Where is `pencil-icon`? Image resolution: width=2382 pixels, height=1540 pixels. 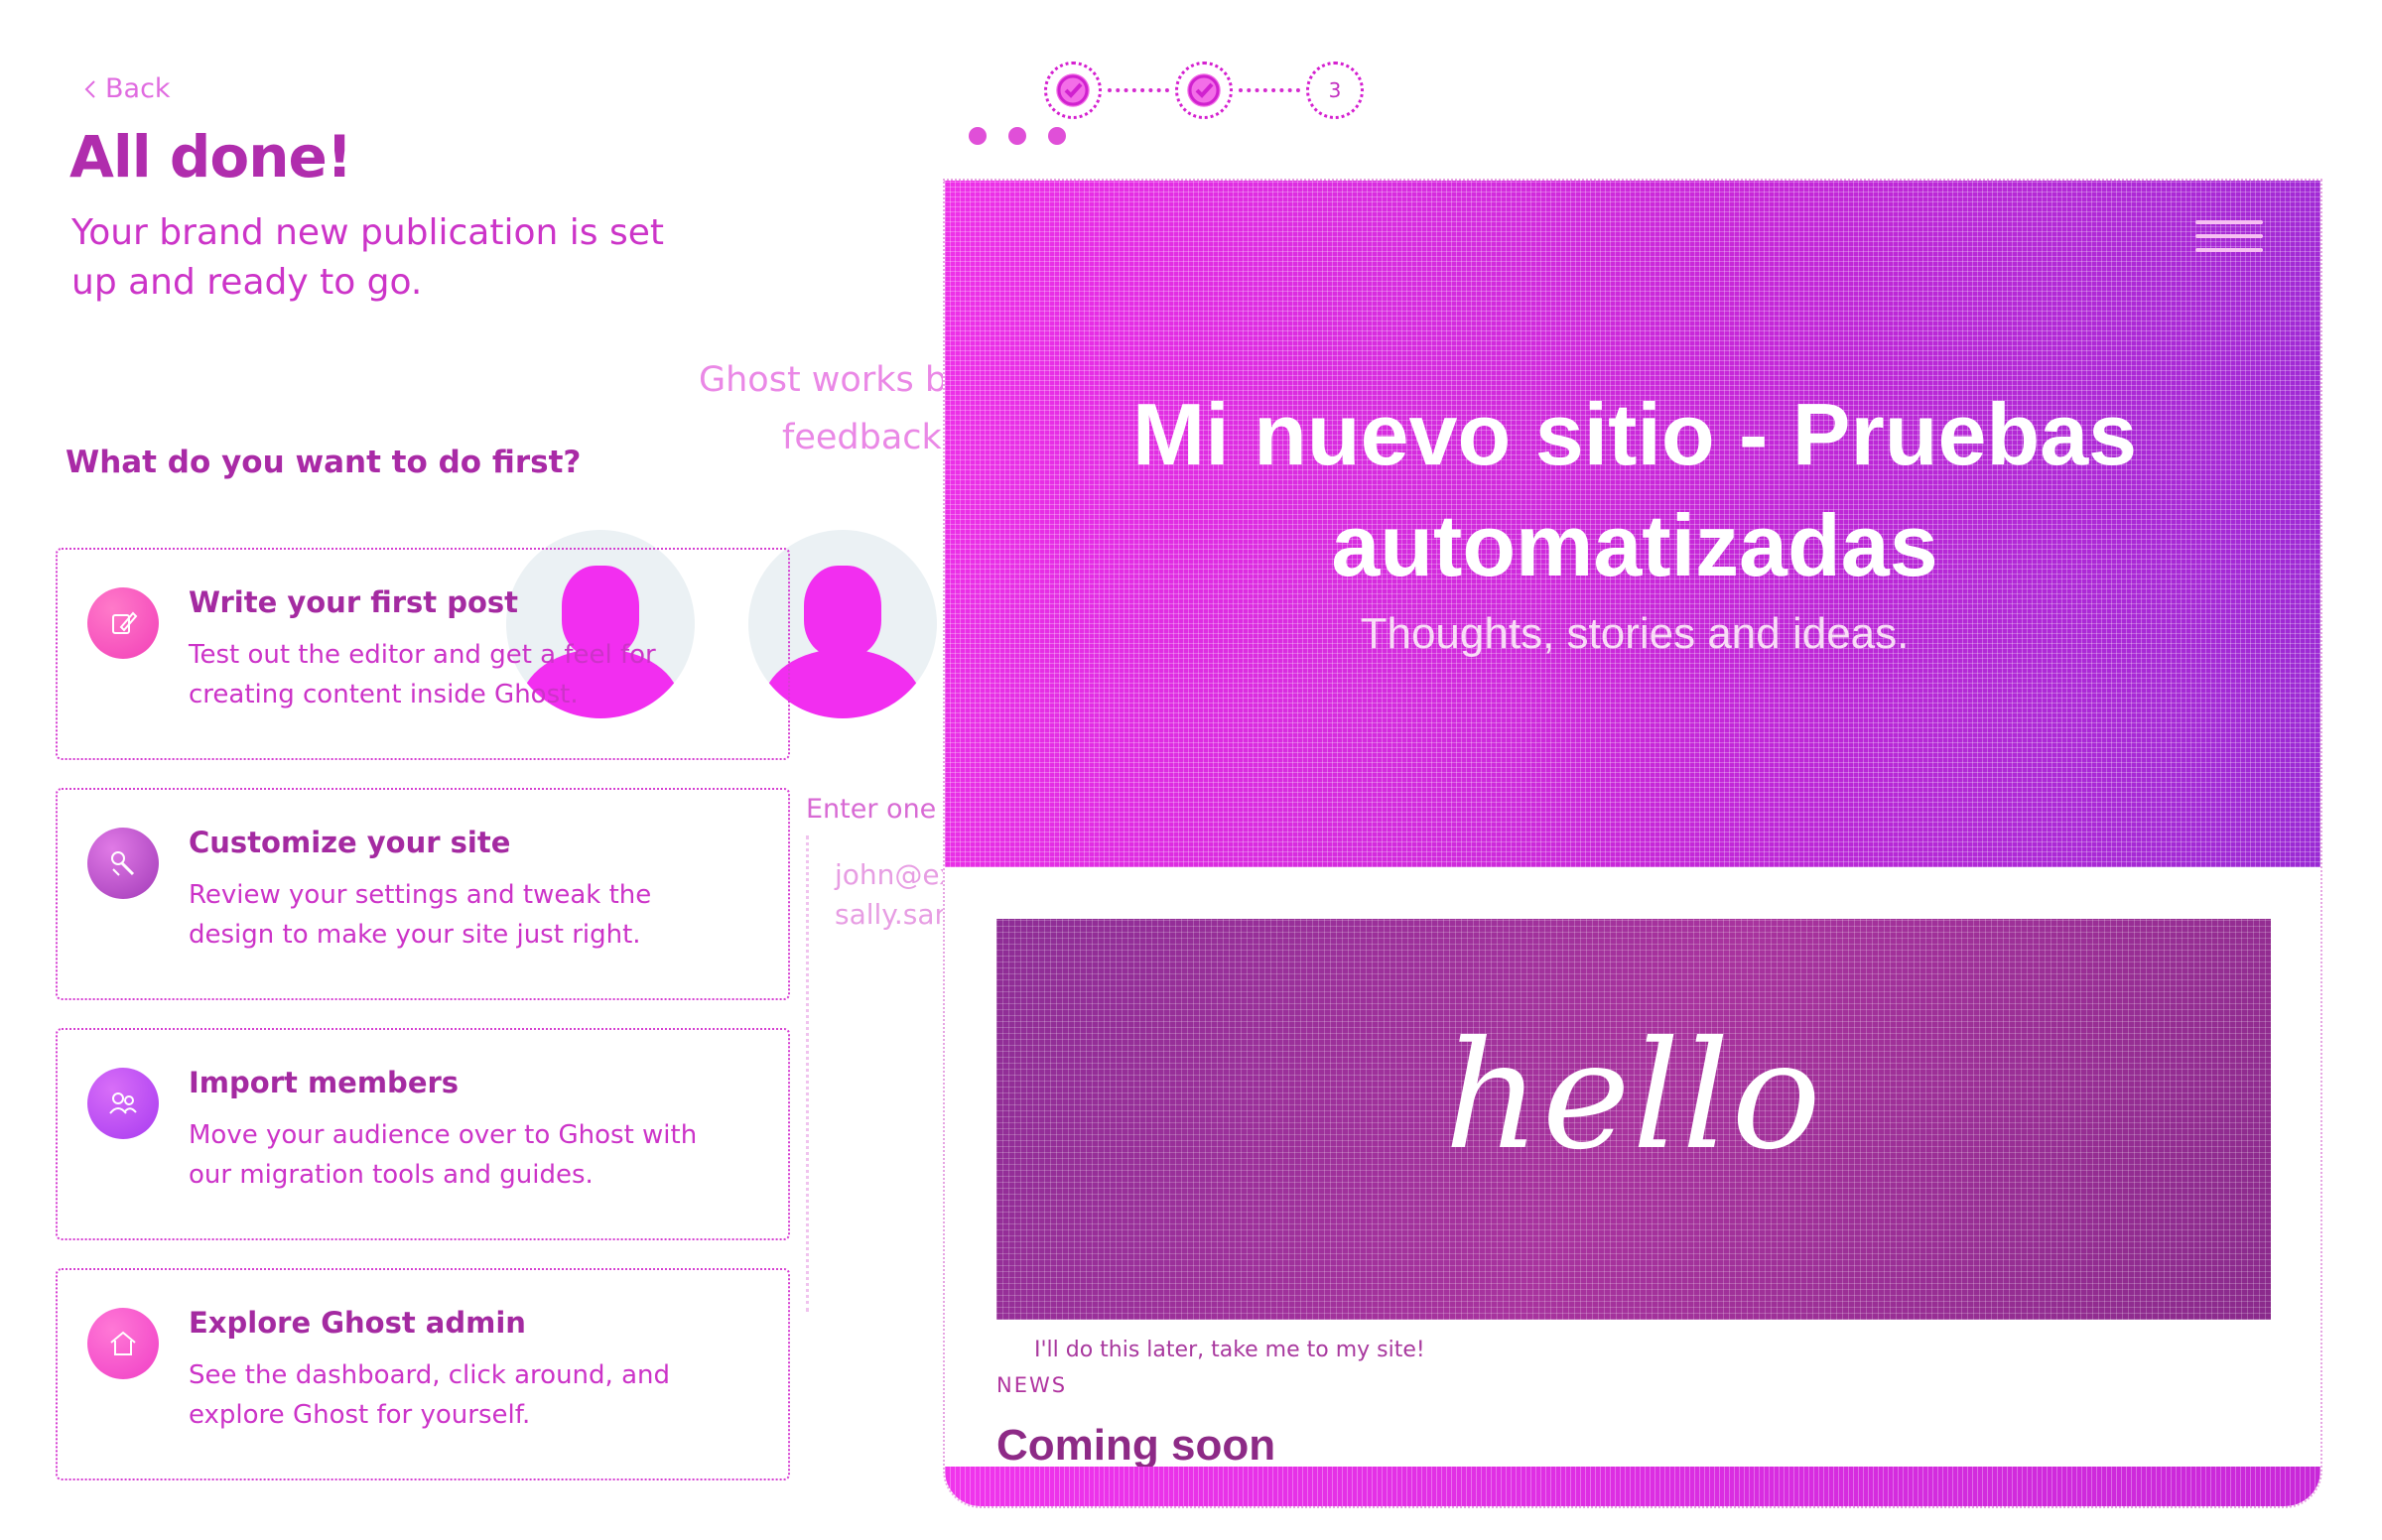 pencil-icon is located at coordinates (125, 622).